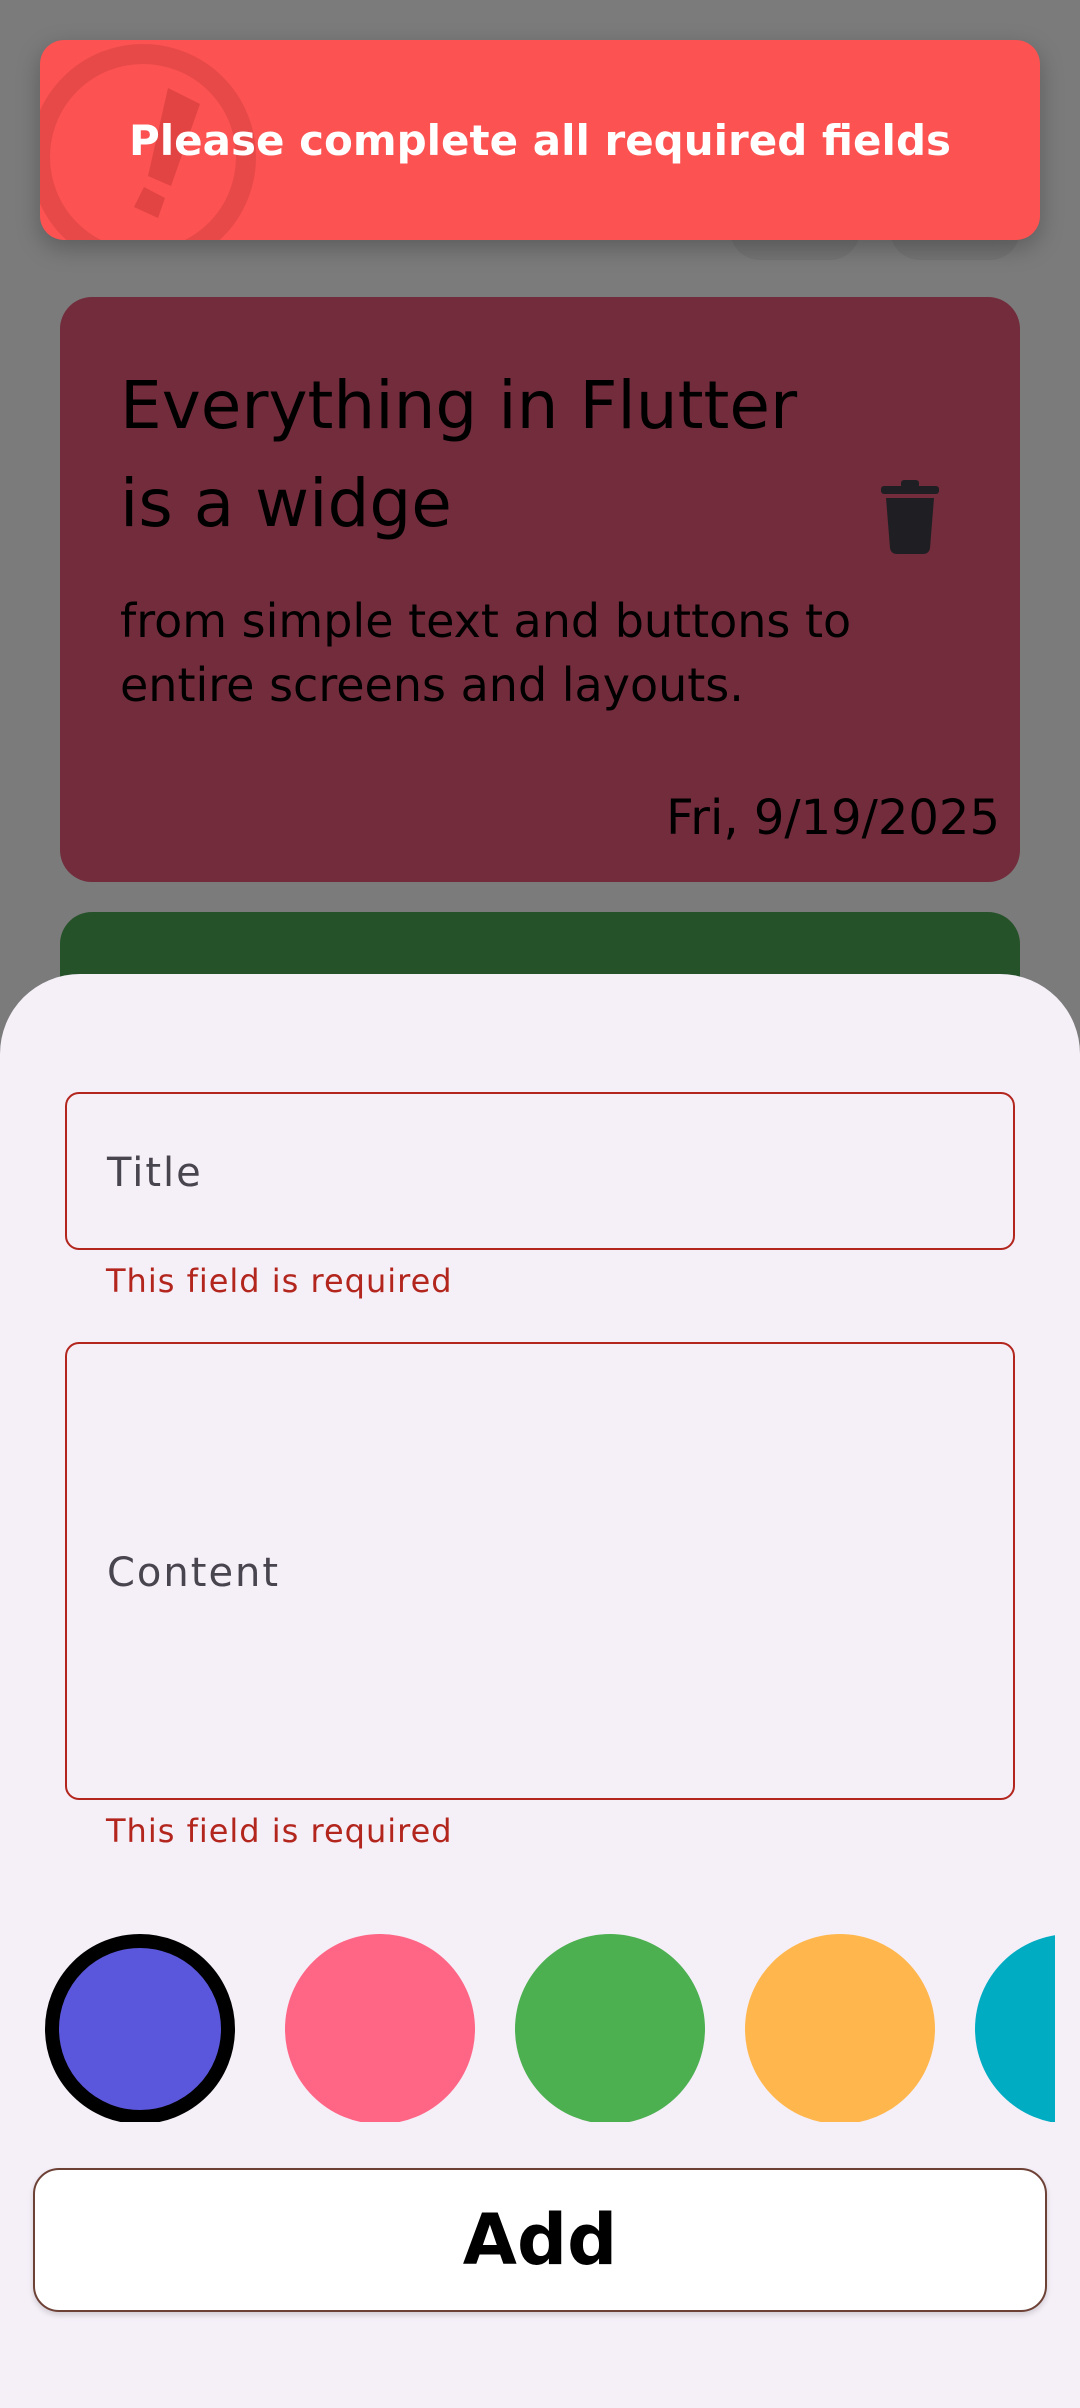 The width and height of the screenshot is (1080, 2408). I want to click on color-swatch-selected, so click(140, 2028).